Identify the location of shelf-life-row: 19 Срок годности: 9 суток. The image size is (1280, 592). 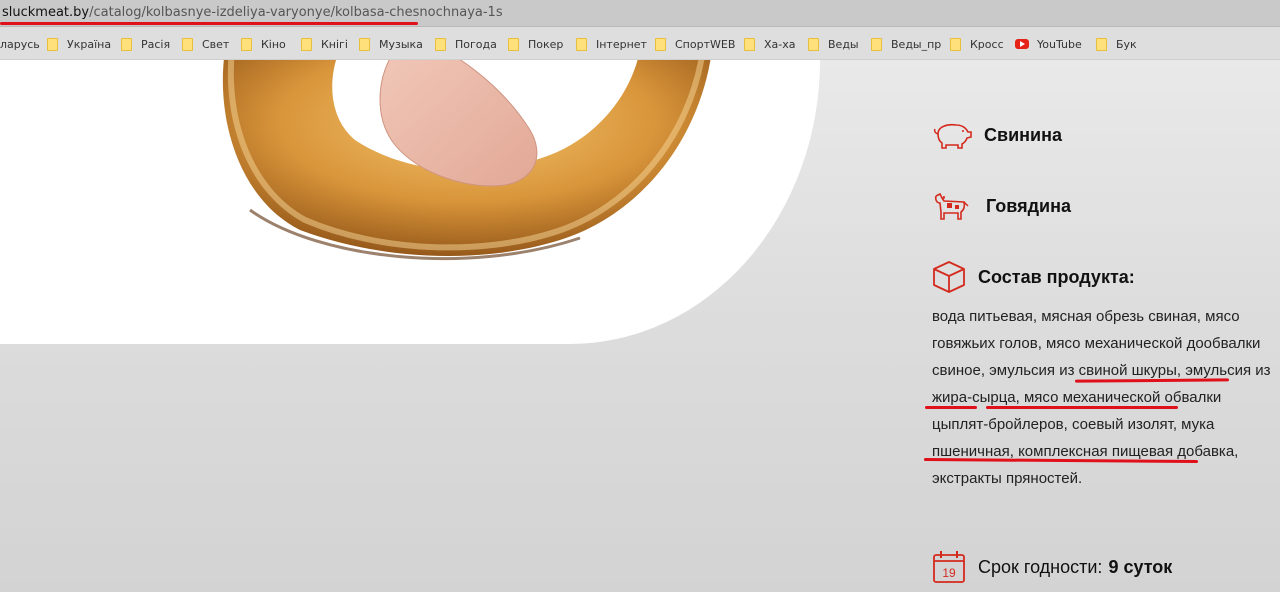
(1052, 567).